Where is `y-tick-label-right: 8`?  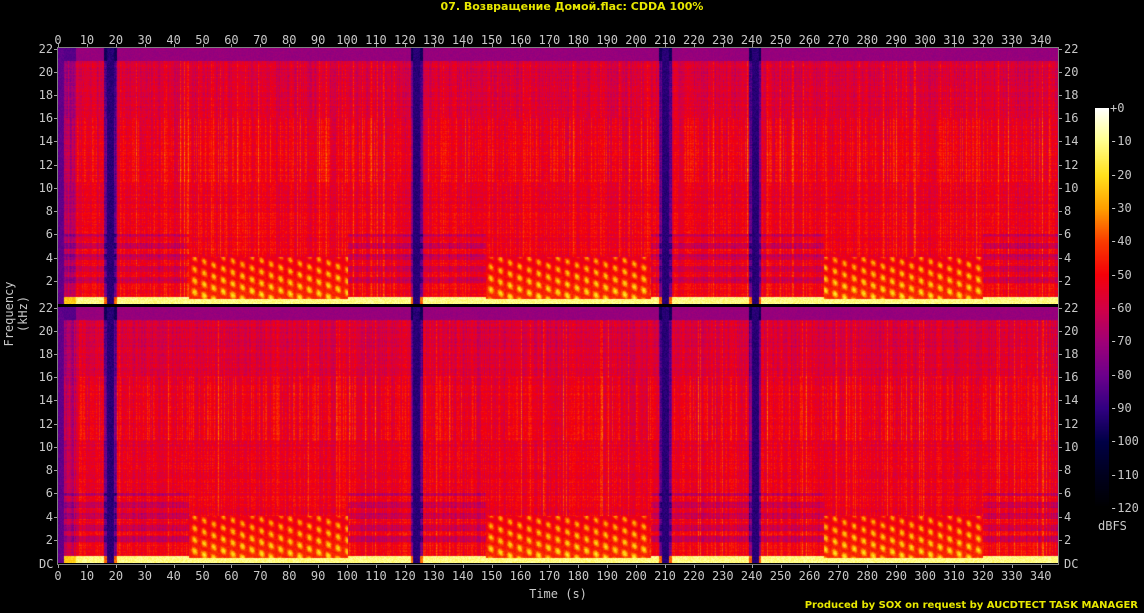 y-tick-label-right: 8 is located at coordinates (1068, 211).